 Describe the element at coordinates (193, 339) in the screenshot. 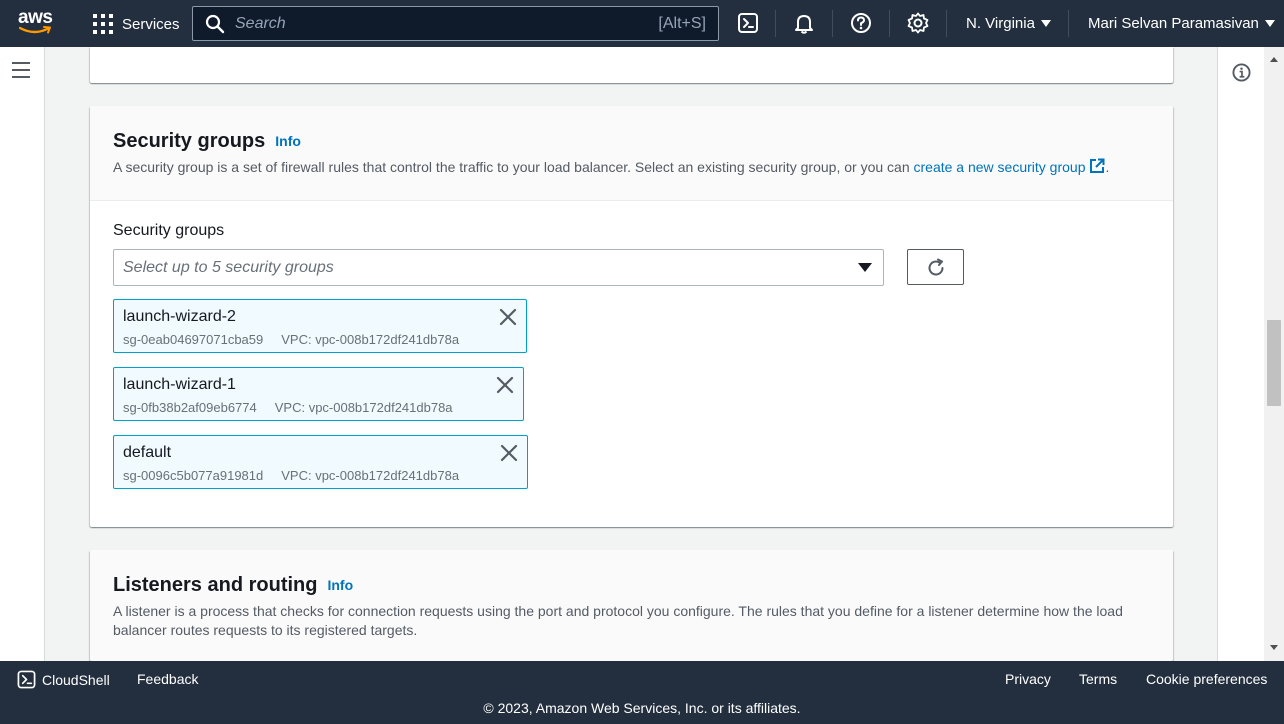

I see `token-id: sg-0eab04697071cba59` at that location.